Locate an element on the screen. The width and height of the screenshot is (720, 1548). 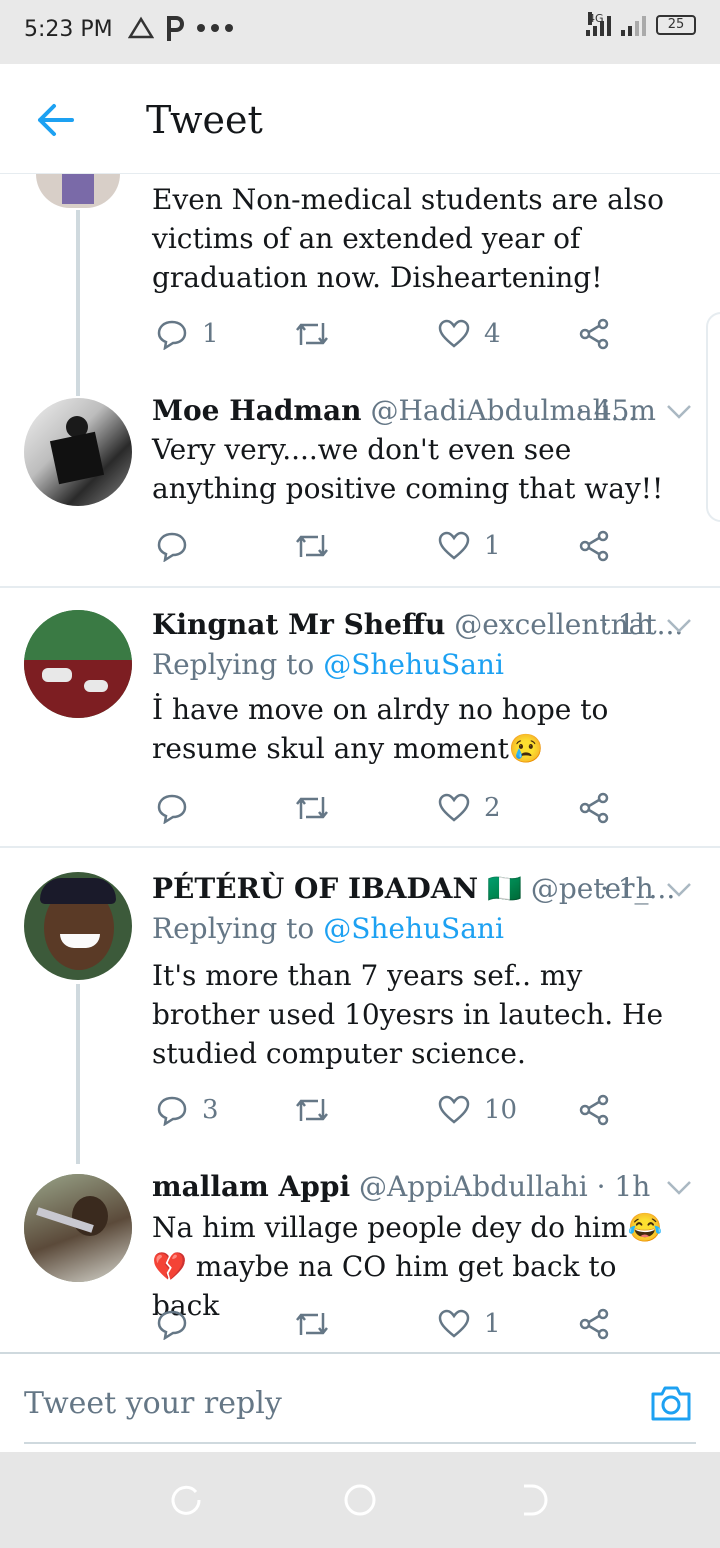
back-arrow-icon is located at coordinates (56, 120).